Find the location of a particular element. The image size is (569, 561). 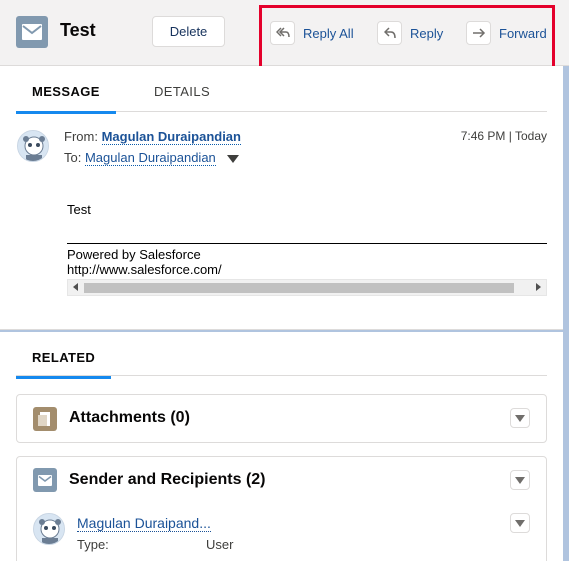

attachments-card: Attachments (0) is located at coordinates (281, 418).